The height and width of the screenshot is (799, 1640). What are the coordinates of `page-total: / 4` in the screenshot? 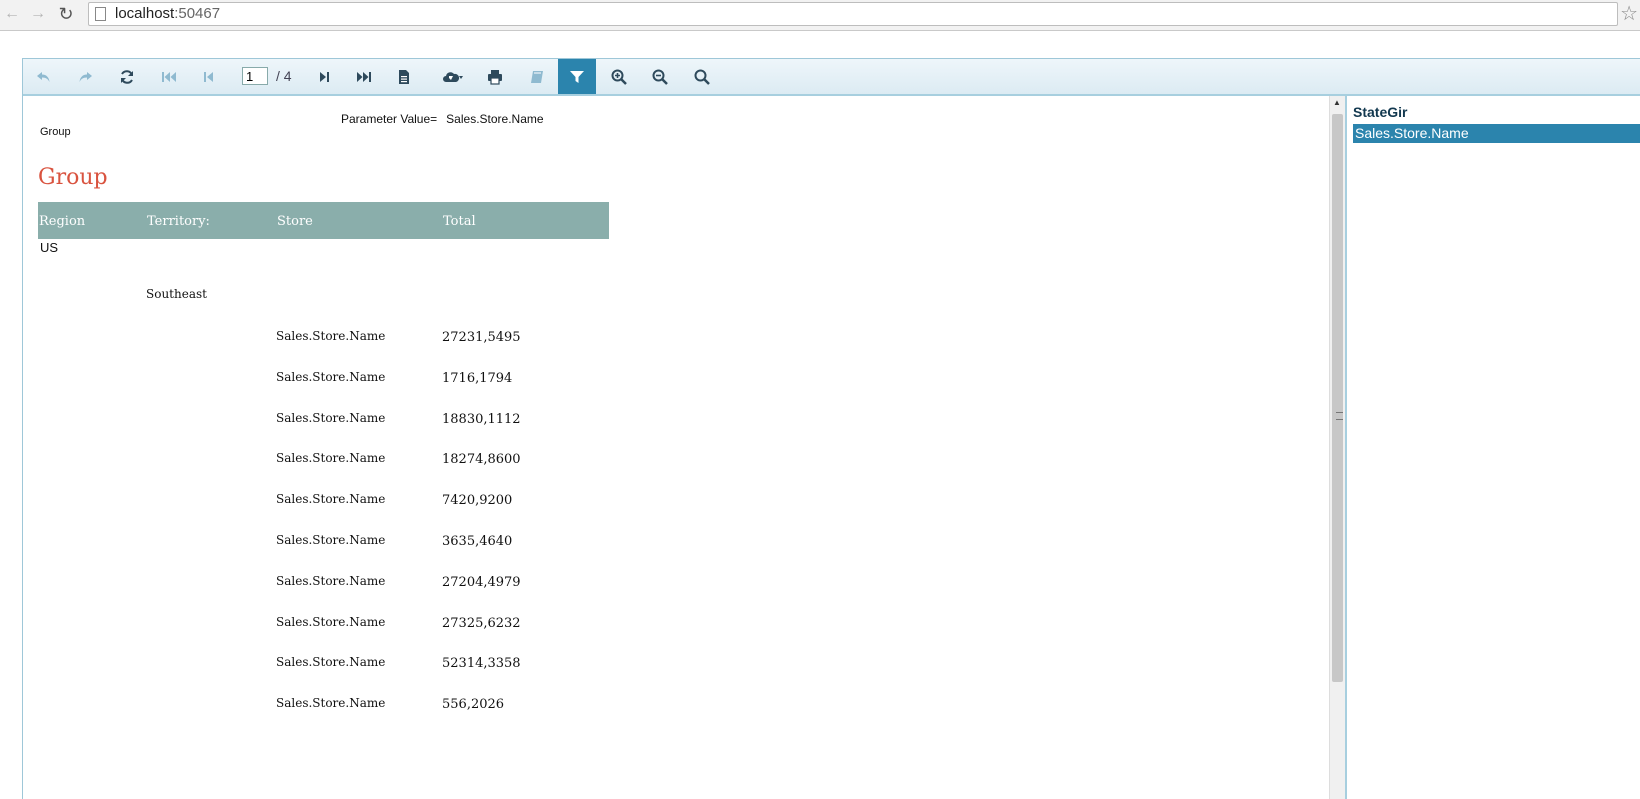 It's located at (284, 76).